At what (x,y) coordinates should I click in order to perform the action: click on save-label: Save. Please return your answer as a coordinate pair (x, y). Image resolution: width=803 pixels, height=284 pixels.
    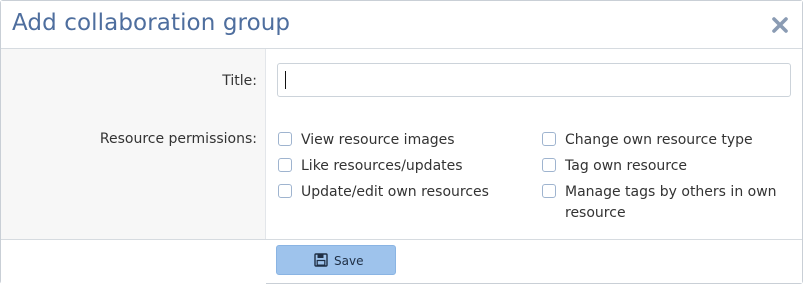
    Looking at the image, I should click on (349, 261).